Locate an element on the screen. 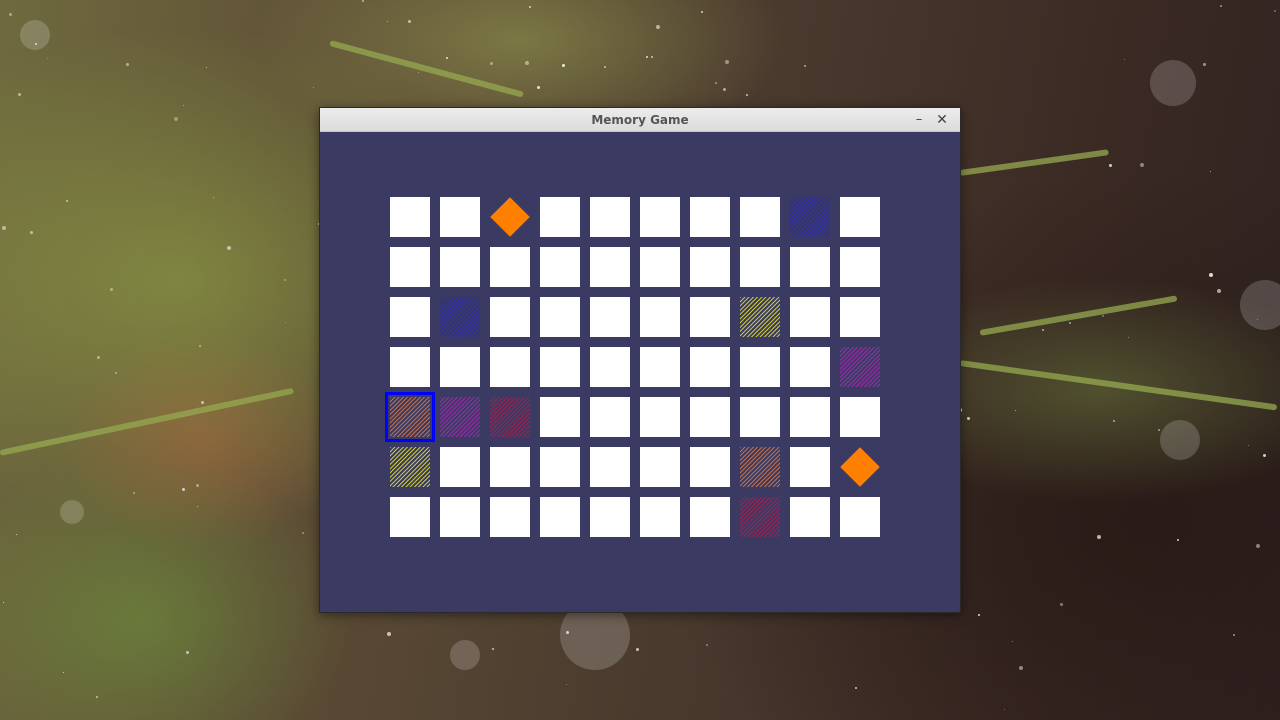 Image resolution: width=1280 pixels, height=720 pixels. diamond-shape-icon is located at coordinates (510, 217).